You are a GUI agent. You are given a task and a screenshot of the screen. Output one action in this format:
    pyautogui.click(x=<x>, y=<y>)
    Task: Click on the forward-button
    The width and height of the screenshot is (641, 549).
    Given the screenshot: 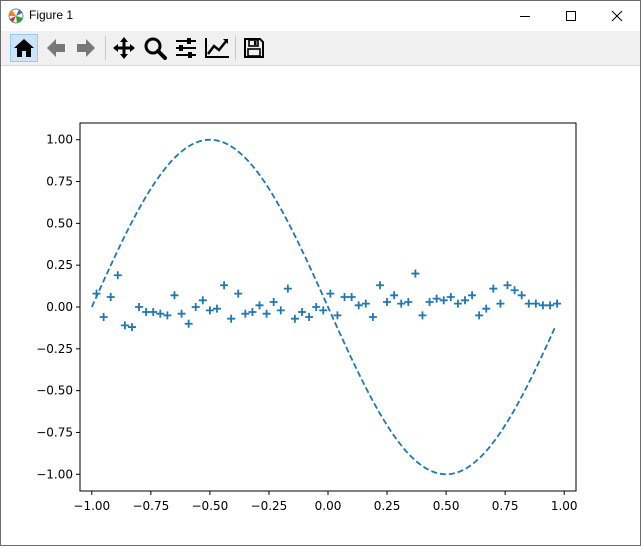 What is the action you would take?
    pyautogui.click(x=86, y=48)
    